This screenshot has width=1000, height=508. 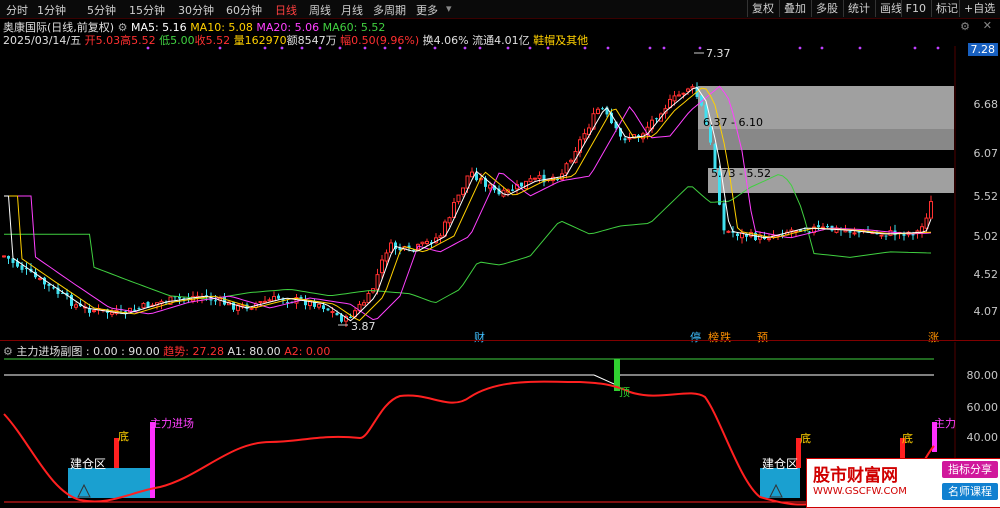 What do you see at coordinates (320, 10) in the screenshot?
I see `tab-weekly: 周线` at bounding box center [320, 10].